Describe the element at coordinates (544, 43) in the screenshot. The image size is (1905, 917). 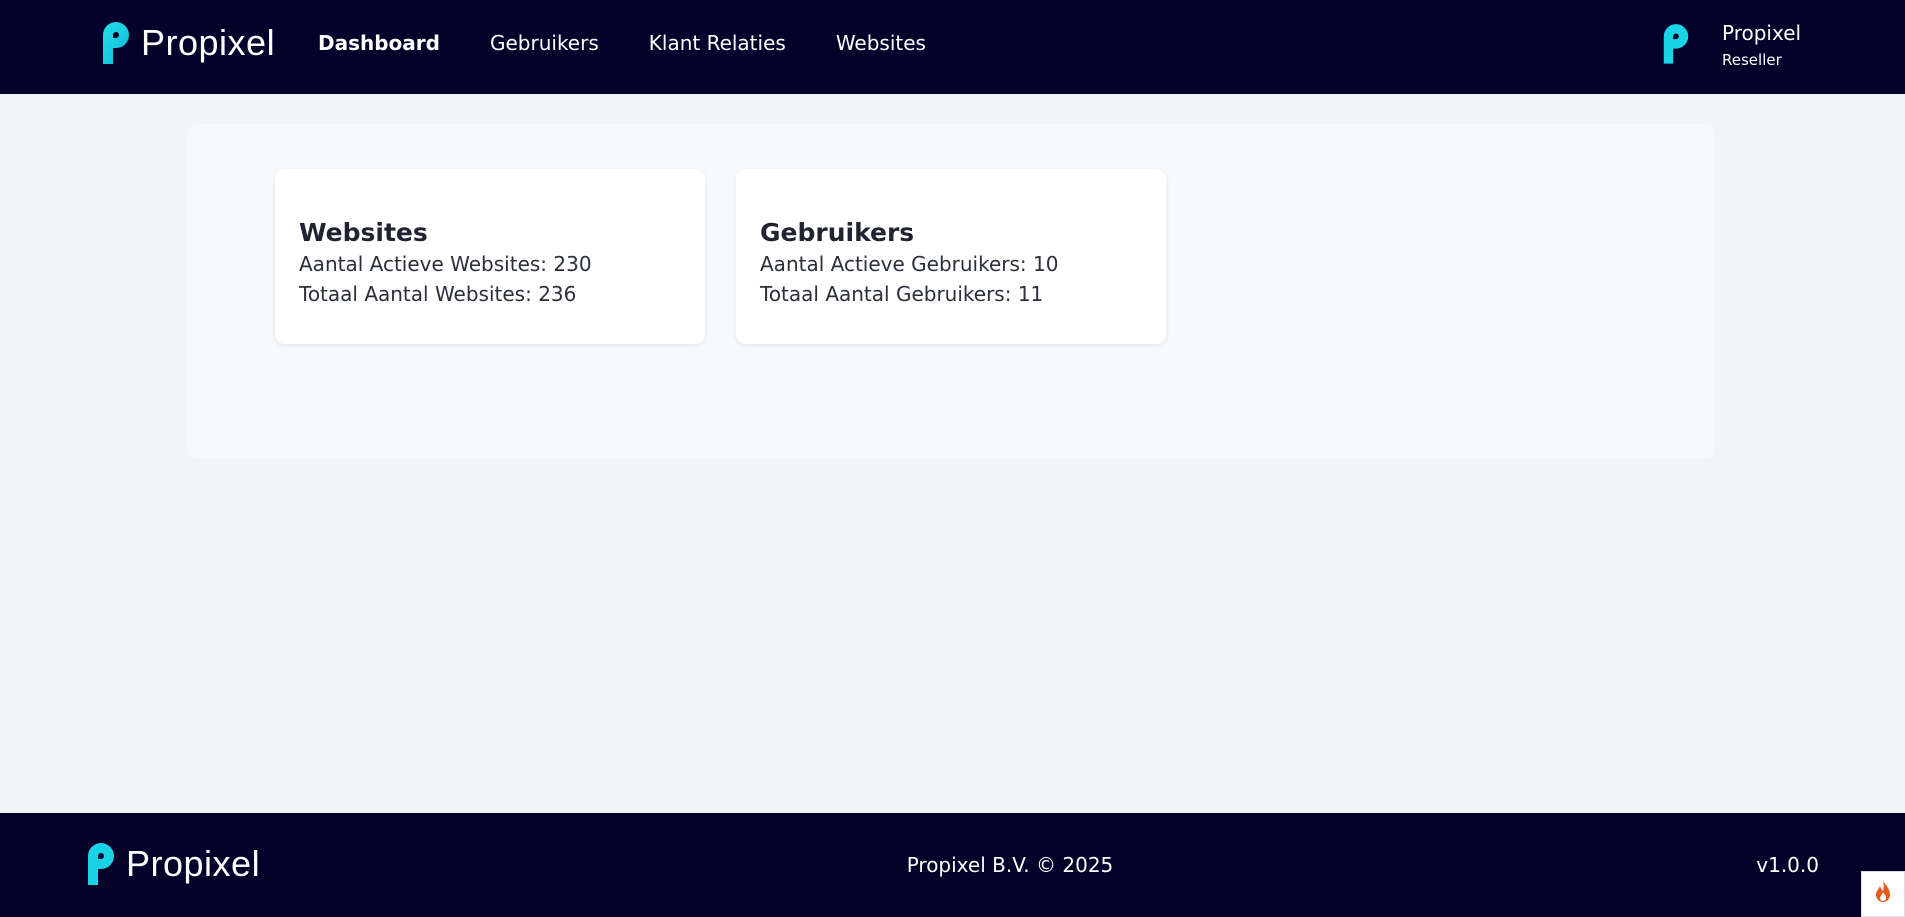
I see `nav-gebruikers: Gebruikers` at that location.